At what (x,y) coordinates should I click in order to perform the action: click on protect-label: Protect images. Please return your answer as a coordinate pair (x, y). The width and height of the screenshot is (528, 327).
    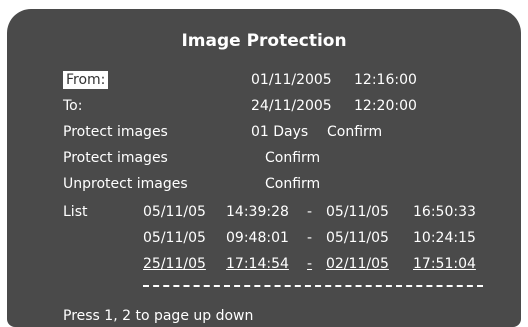
    Looking at the image, I should click on (115, 158).